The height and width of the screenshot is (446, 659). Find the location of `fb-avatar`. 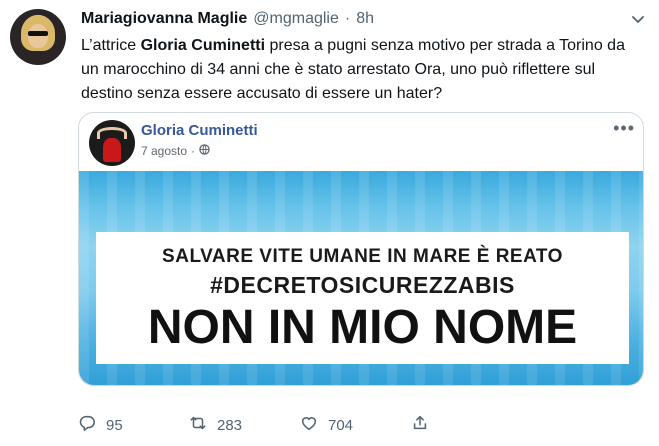

fb-avatar is located at coordinates (112, 143).